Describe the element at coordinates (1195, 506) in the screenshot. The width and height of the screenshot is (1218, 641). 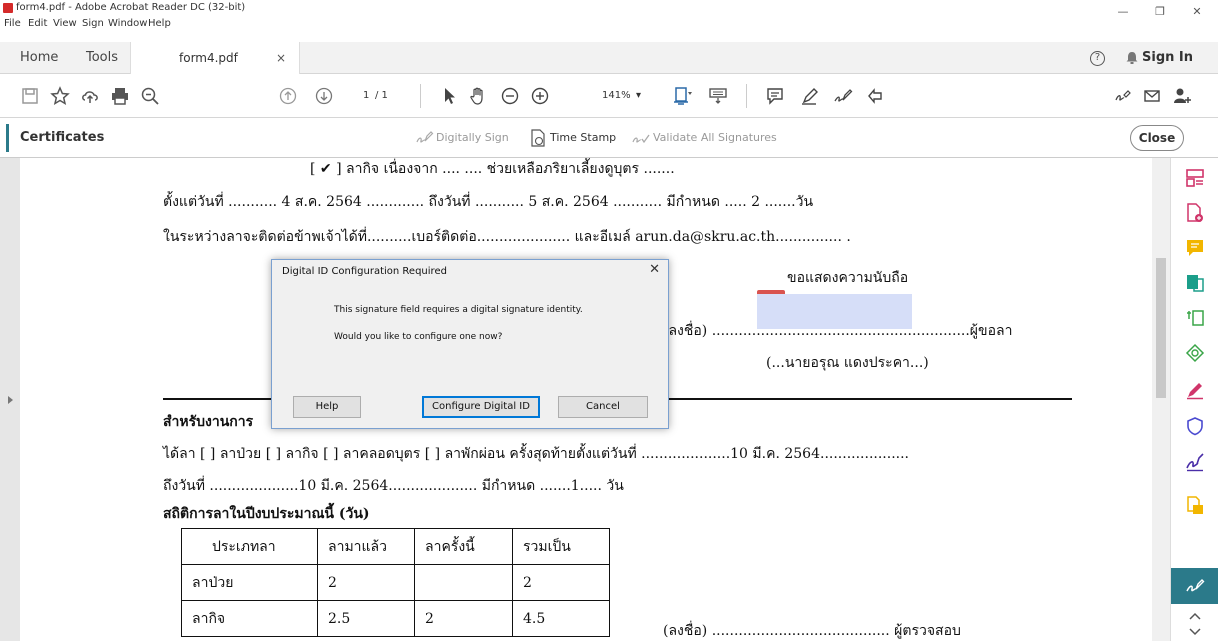
I see `send-for-review-icon` at that location.